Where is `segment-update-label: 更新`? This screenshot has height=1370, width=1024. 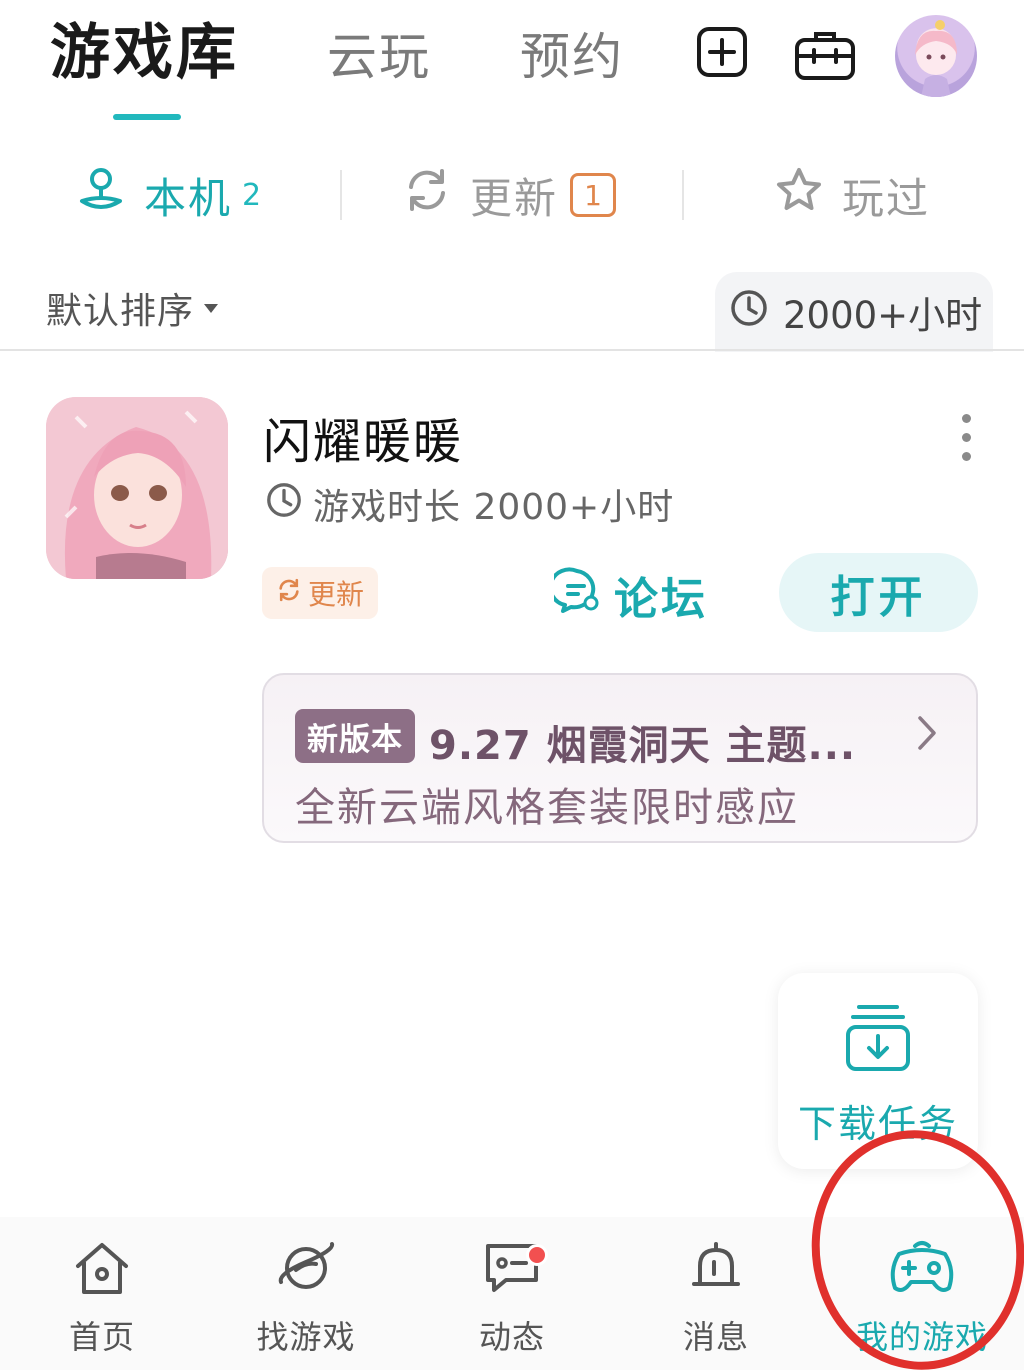 segment-update-label: 更新 is located at coordinates (514, 198).